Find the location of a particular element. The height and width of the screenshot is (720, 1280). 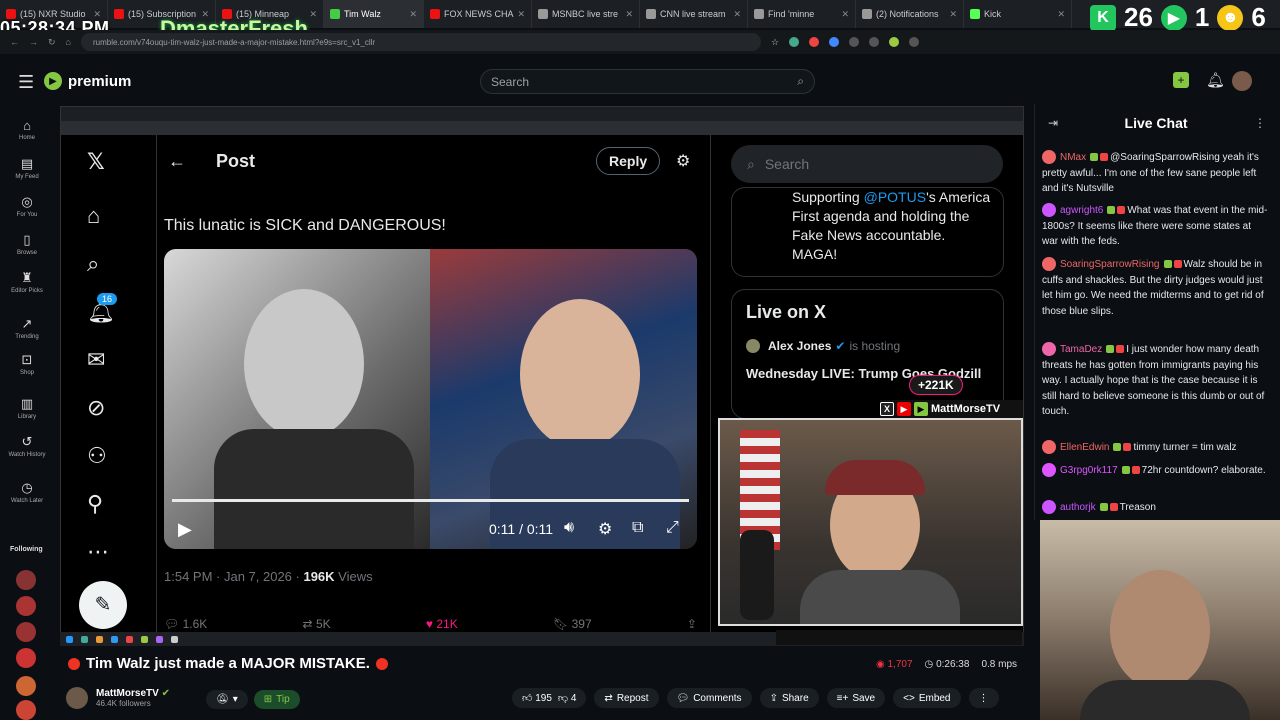

repost-action: ⇄ 5K is located at coordinates (317, 624).